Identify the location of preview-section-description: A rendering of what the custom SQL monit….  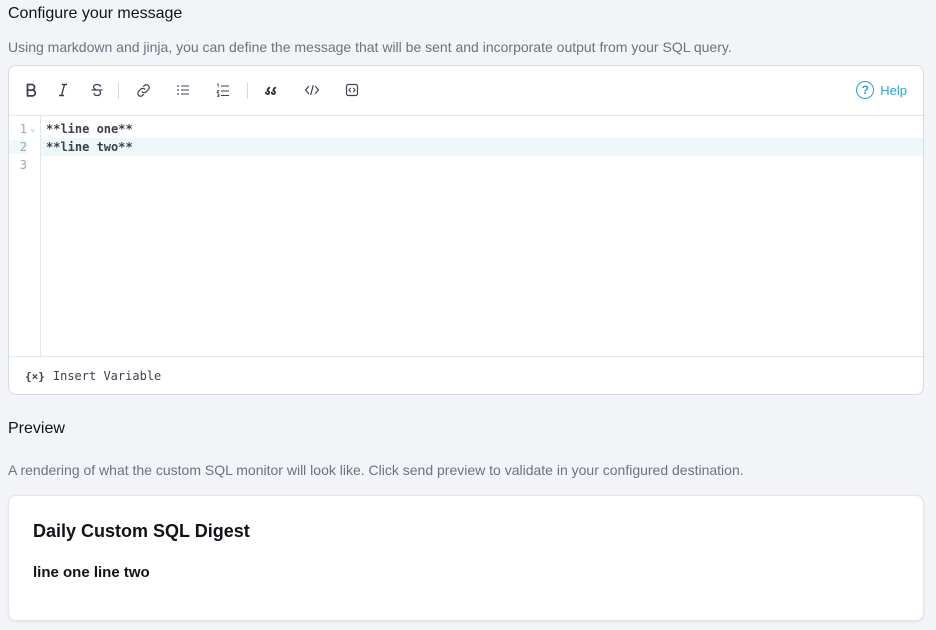
(376, 470).